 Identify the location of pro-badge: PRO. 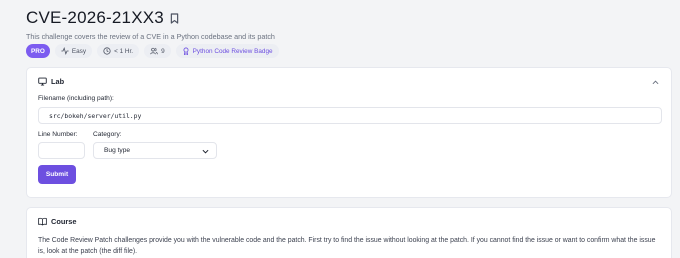
(38, 51).